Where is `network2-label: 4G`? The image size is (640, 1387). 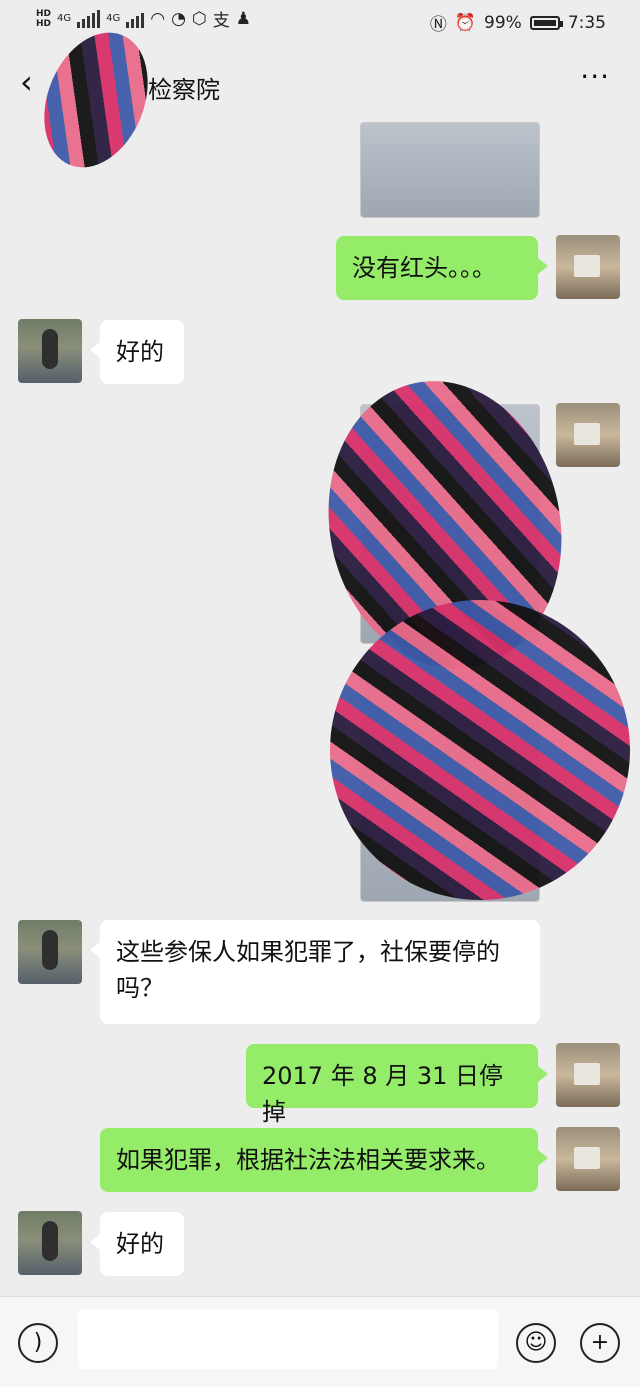 network2-label: 4G is located at coordinates (113, 18).